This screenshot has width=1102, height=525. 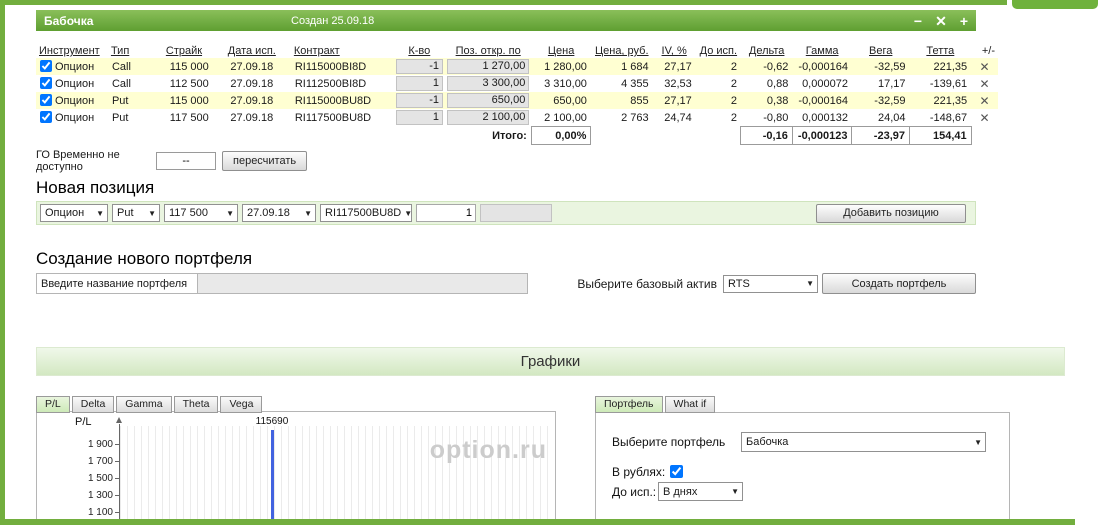 What do you see at coordinates (342, 66) in the screenshot?
I see `cell-contract: RI115000BI8D` at bounding box center [342, 66].